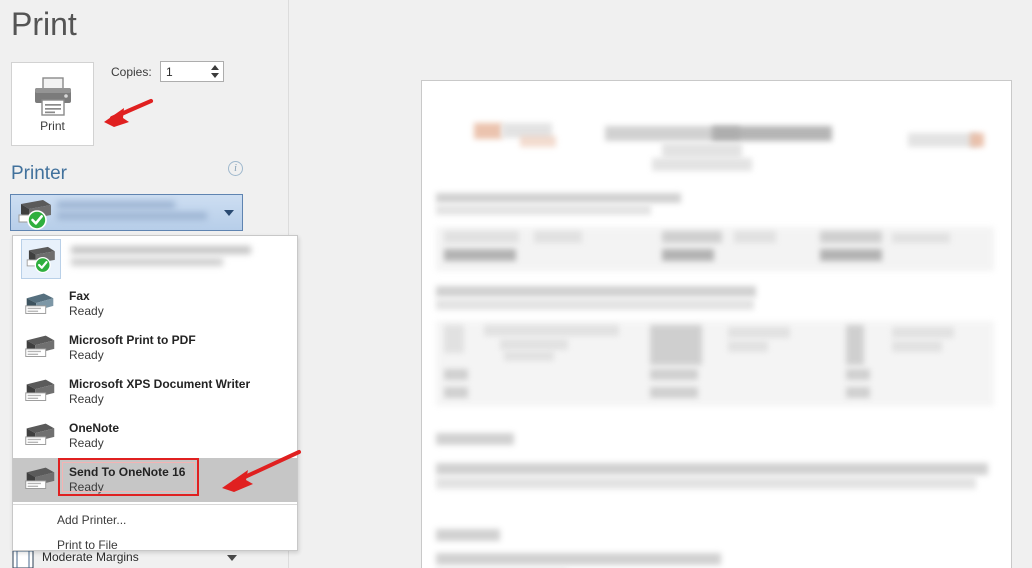 The width and height of the screenshot is (1032, 568). What do you see at coordinates (41, 259) in the screenshot?
I see `network-printer-icon` at bounding box center [41, 259].